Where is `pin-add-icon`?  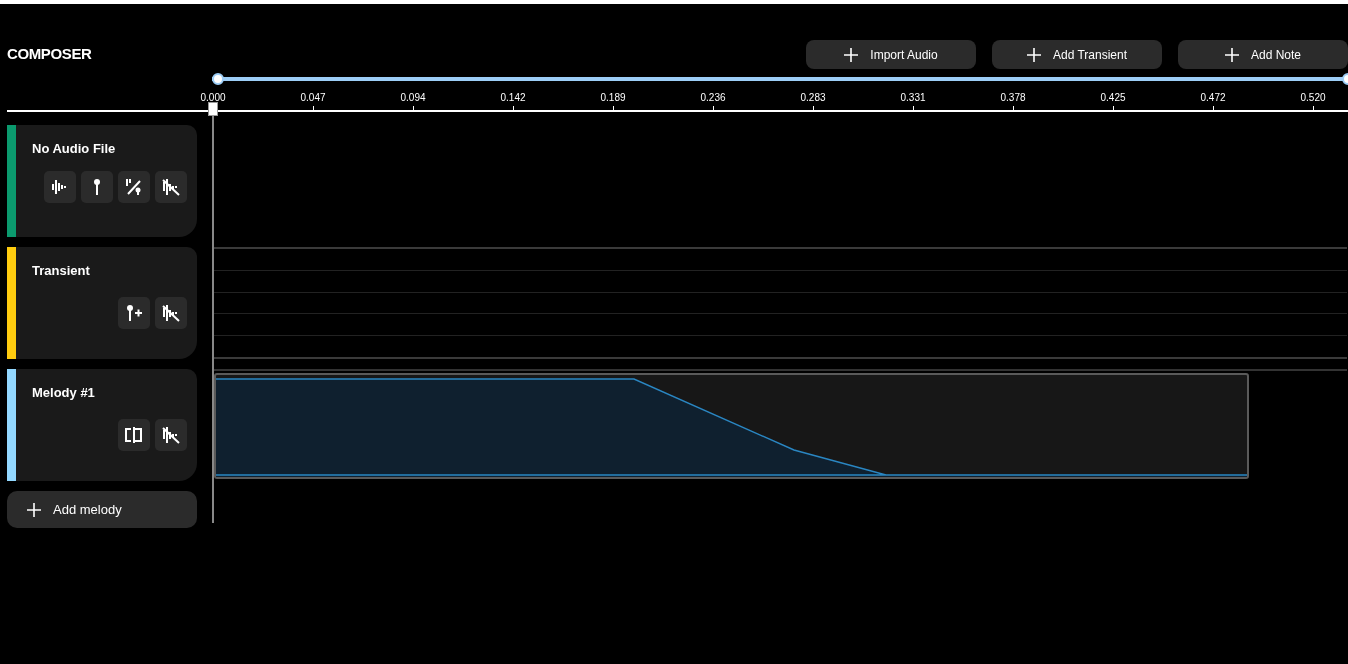 pin-add-icon is located at coordinates (134, 312).